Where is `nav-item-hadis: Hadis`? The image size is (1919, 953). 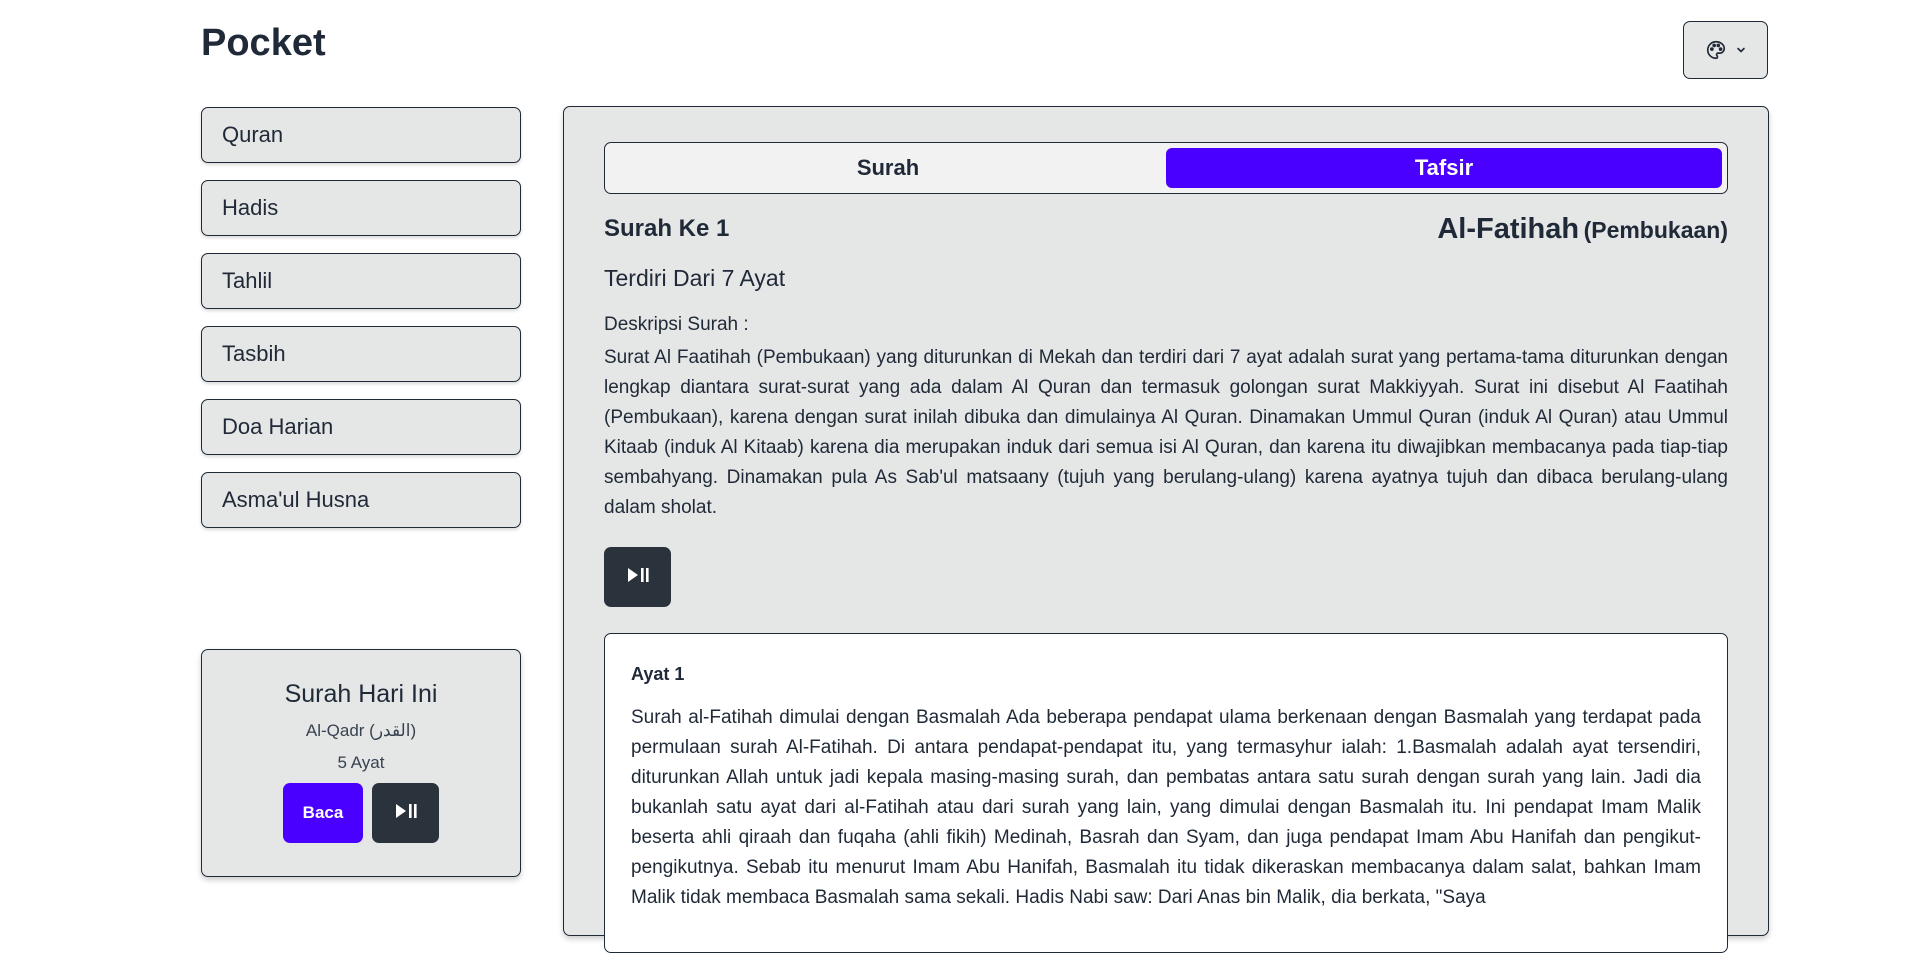 nav-item-hadis: Hadis is located at coordinates (361, 208).